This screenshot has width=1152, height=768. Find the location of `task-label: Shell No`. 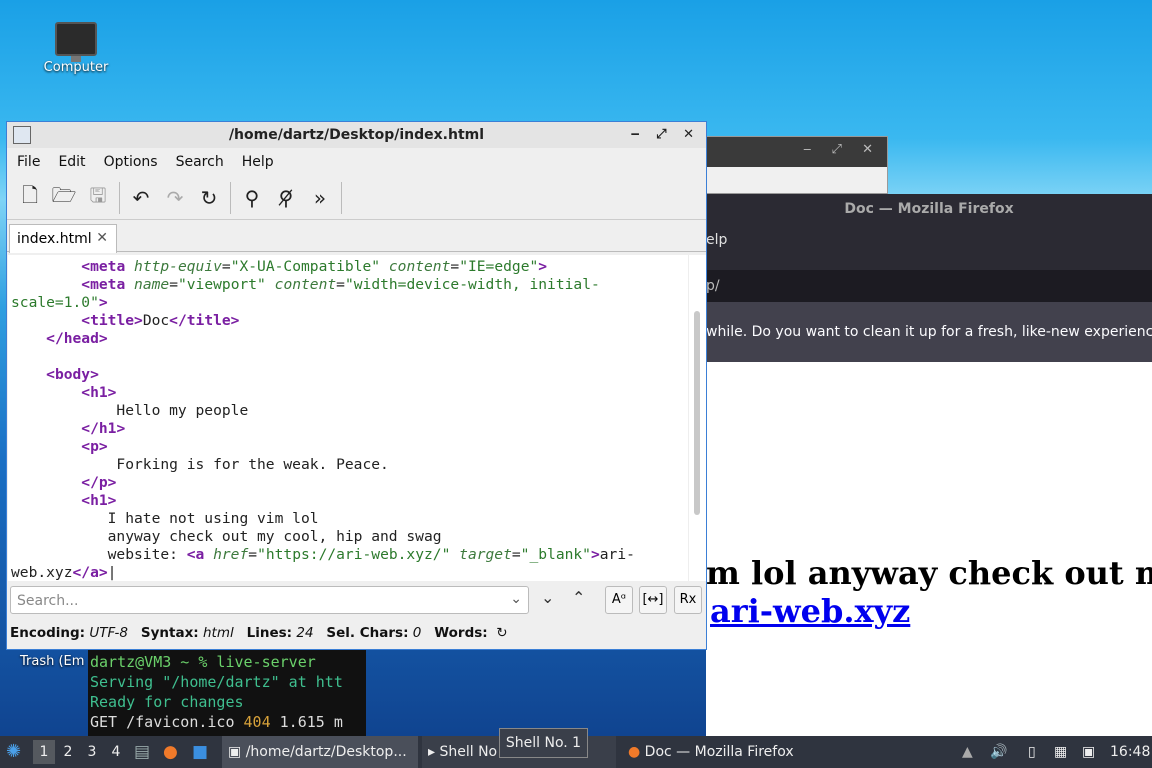

task-label: Shell No is located at coordinates (468, 752).